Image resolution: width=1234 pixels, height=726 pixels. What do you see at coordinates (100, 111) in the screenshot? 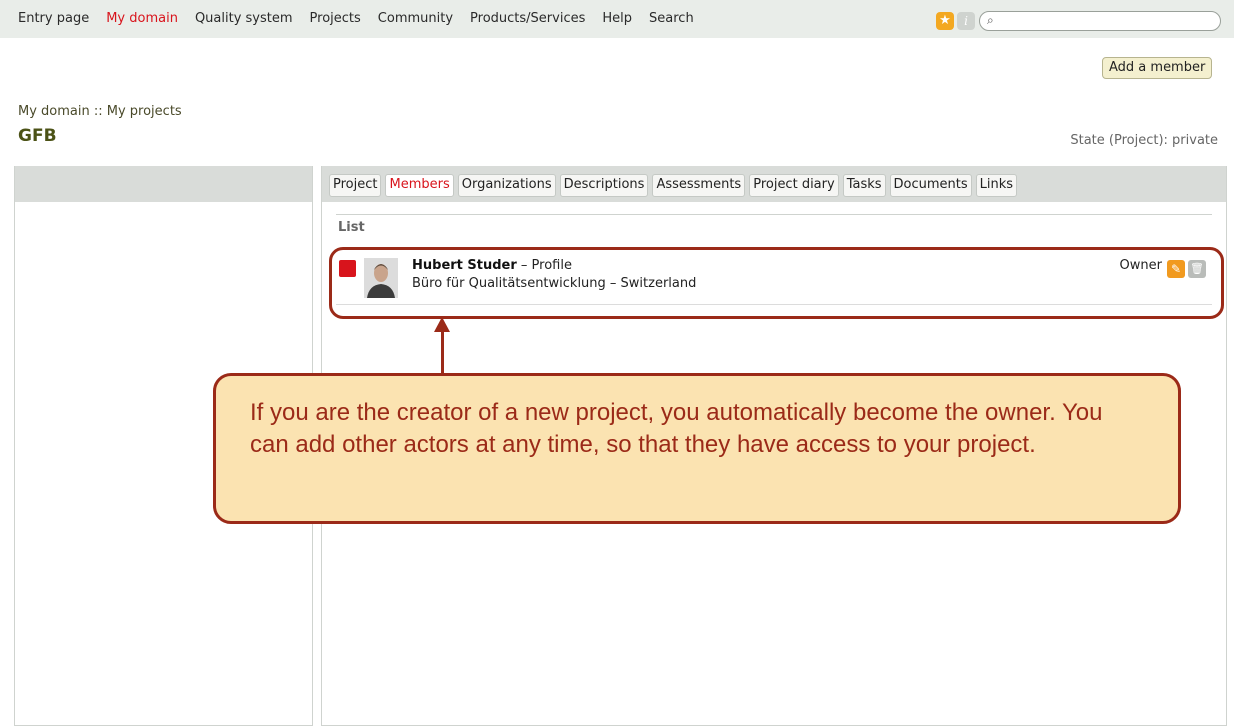
I see `breadcrumb: My domain :: My projects` at bounding box center [100, 111].